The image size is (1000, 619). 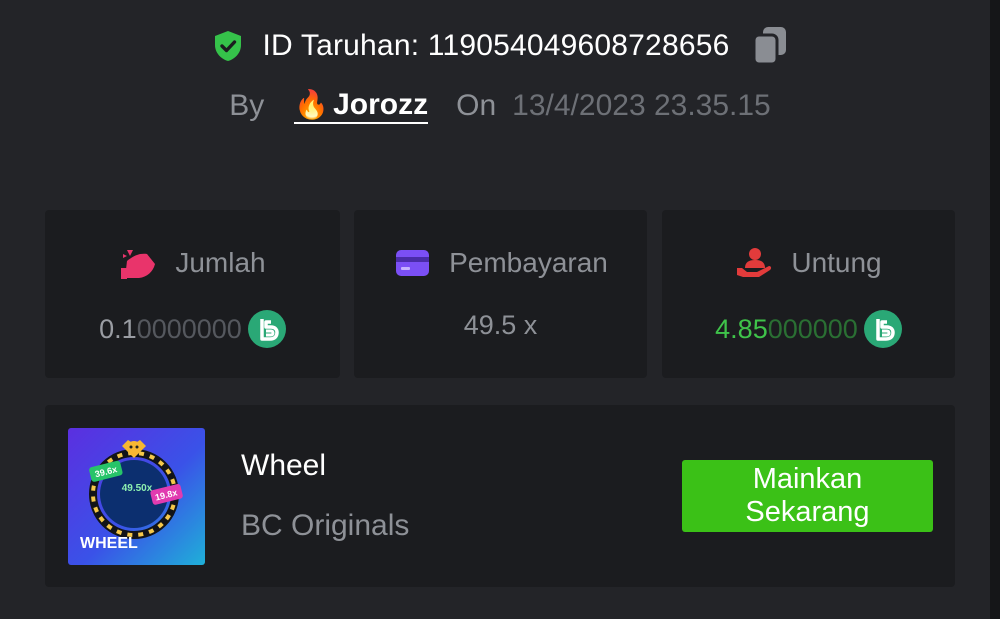 What do you see at coordinates (345, 45) in the screenshot?
I see `bet-id-label: ID Taruhan:` at bounding box center [345, 45].